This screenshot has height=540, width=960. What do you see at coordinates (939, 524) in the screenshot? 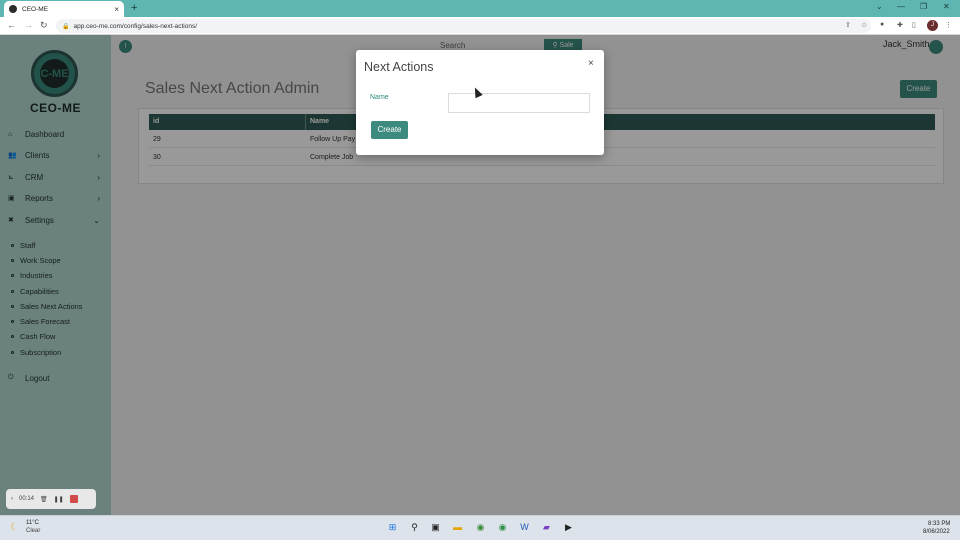
I see `clock-time: 8:33 PM` at bounding box center [939, 524].